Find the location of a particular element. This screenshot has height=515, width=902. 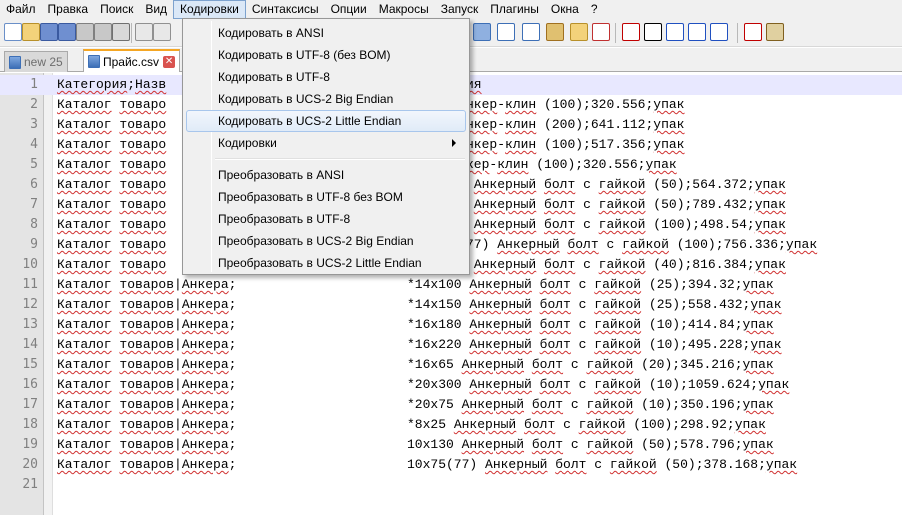

menu-item: Синтаксисы is located at coordinates (285, 9).